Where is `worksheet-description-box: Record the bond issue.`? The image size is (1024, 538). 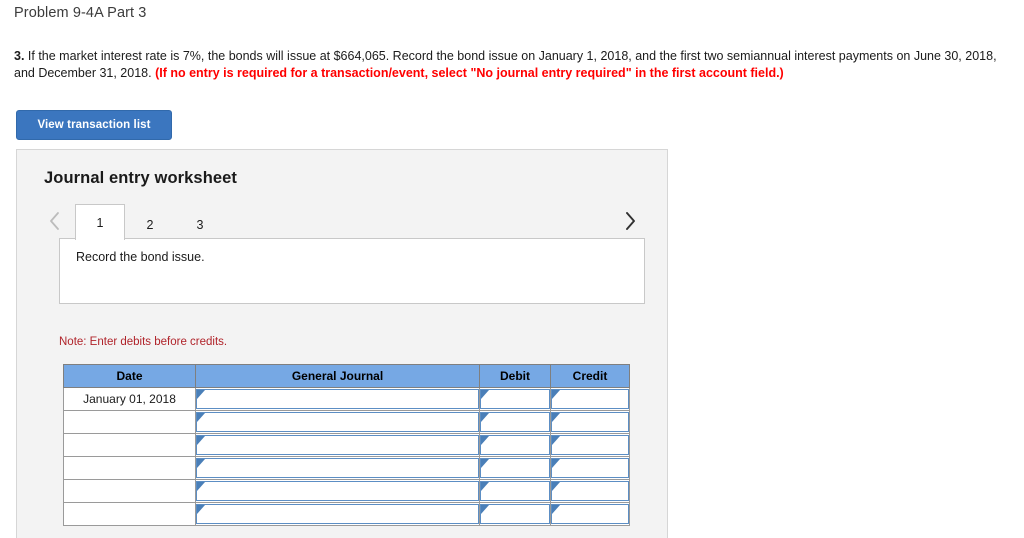 worksheet-description-box: Record the bond issue. is located at coordinates (352, 271).